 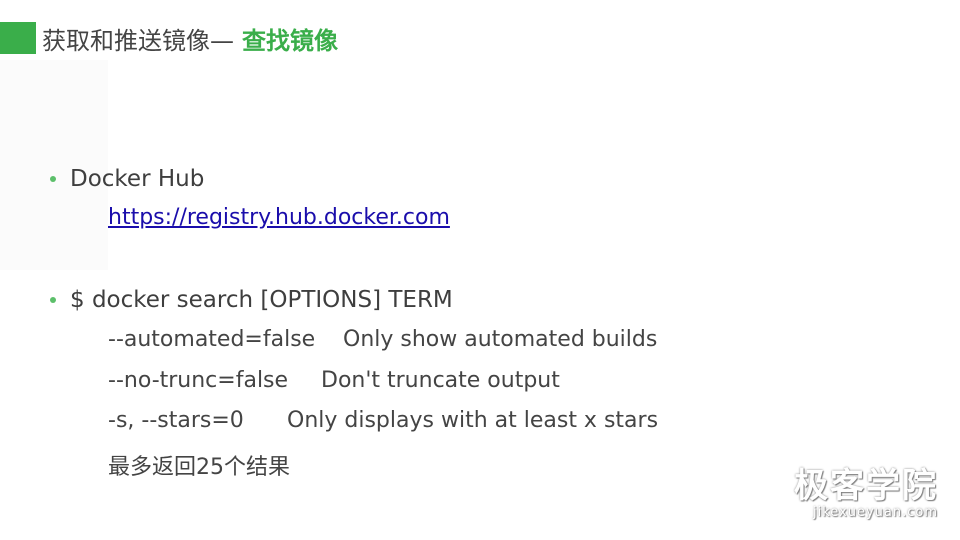 What do you see at coordinates (875, 512) in the screenshot?
I see `watermark-url: jikexueyuan.com` at bounding box center [875, 512].